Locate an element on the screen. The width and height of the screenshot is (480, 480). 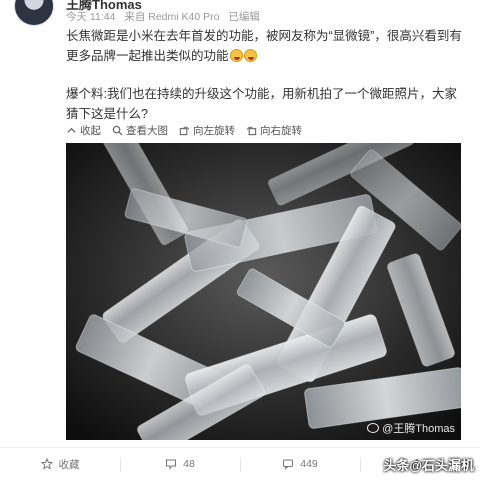
weibo-logo-icon is located at coordinates (373, 428).